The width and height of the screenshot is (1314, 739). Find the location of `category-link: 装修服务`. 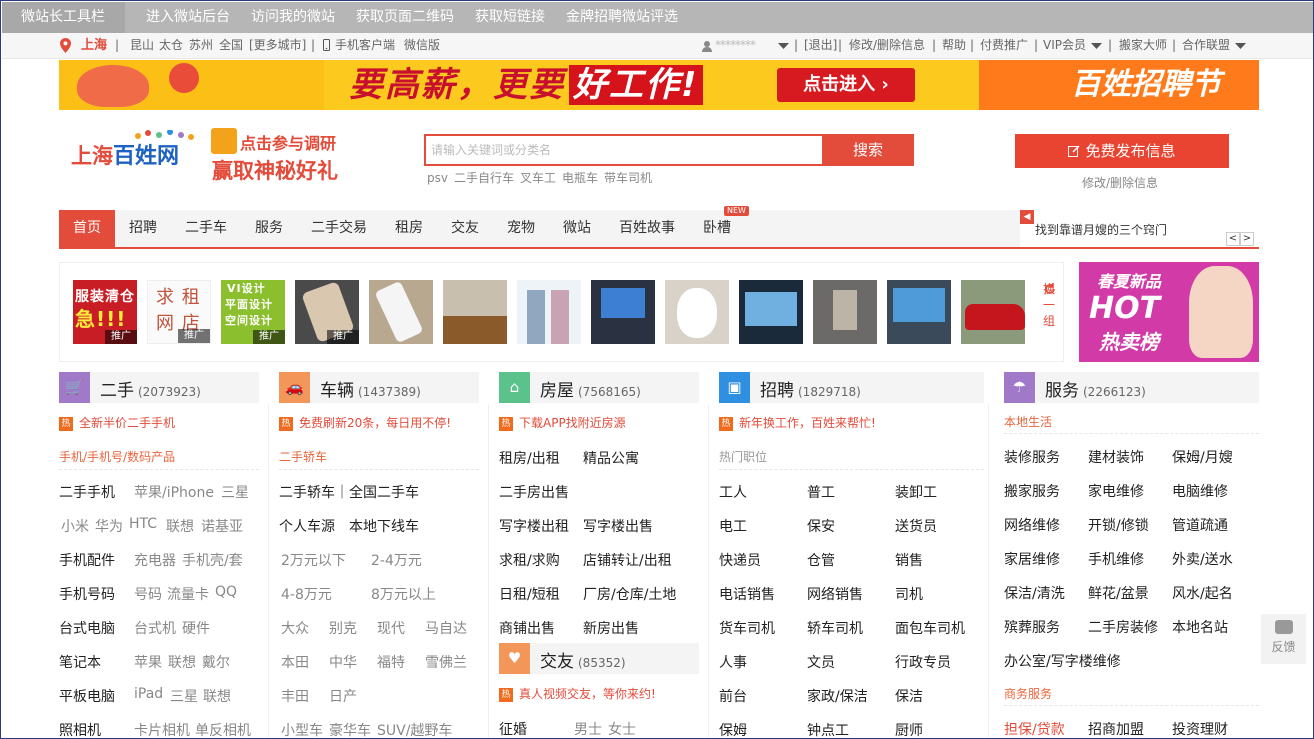

category-link: 装修服务 is located at coordinates (1032, 457).